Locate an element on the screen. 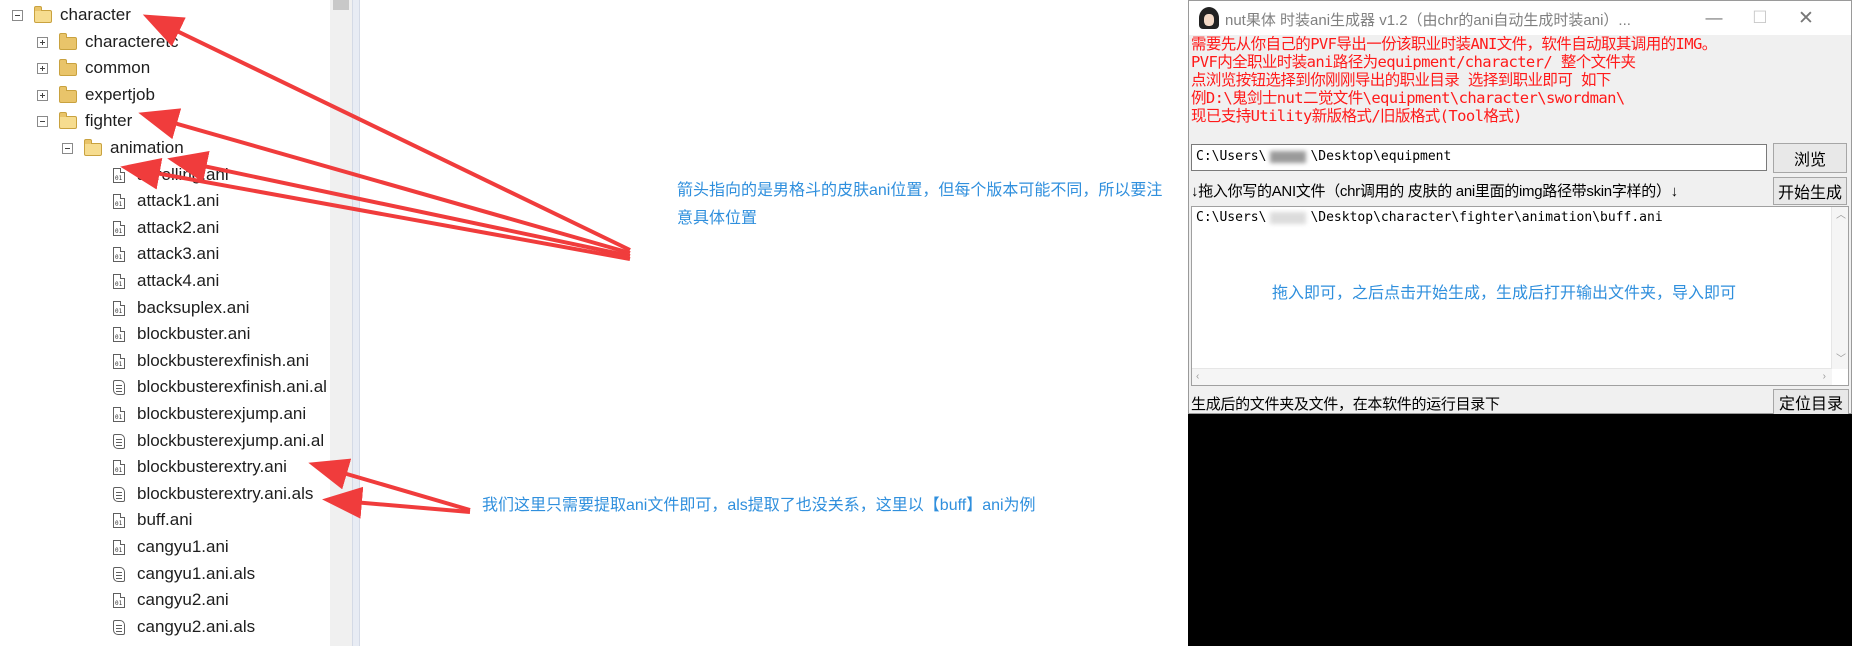 Image resolution: width=1852 pixels, height=646 pixels. tree-item: cangyu2.ani.als is located at coordinates (165, 627).